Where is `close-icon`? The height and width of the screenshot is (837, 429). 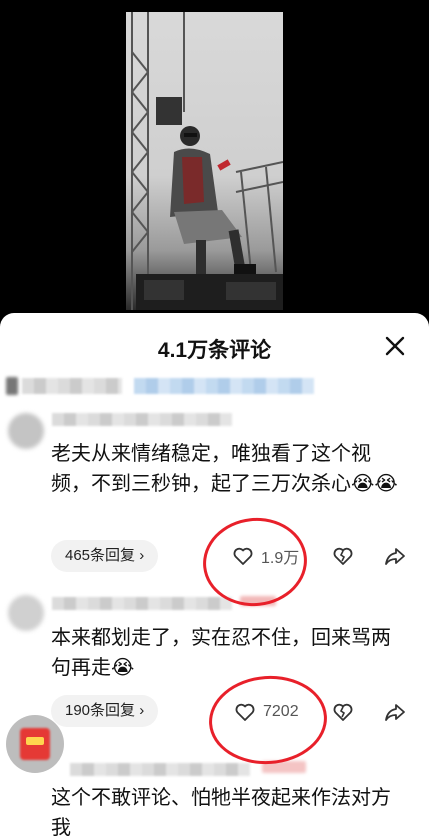 close-icon is located at coordinates (395, 346).